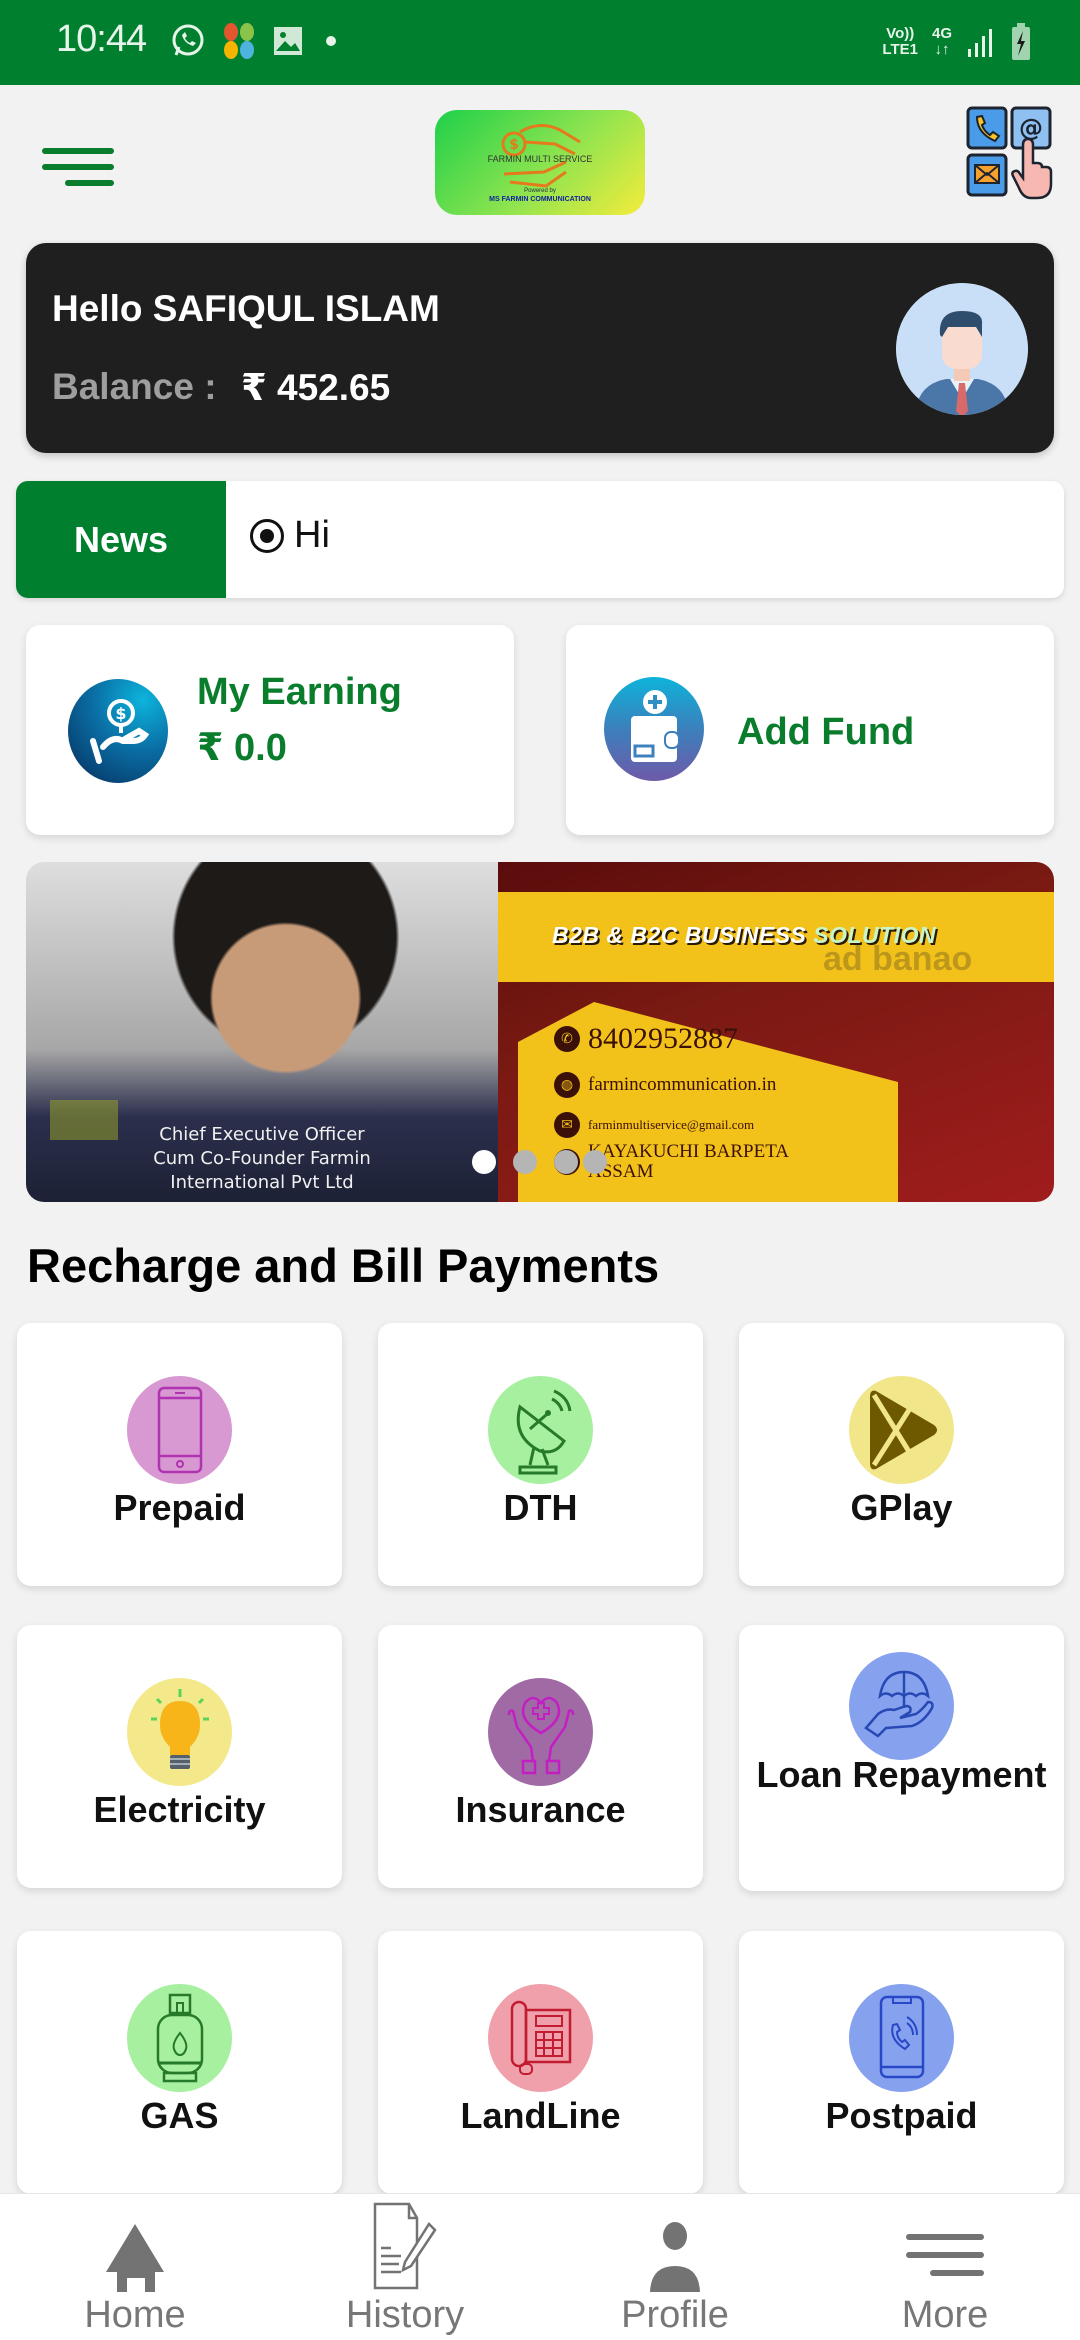  I want to click on my-earning-card: $ My Earning ₹ 0.0, so click(270, 730).